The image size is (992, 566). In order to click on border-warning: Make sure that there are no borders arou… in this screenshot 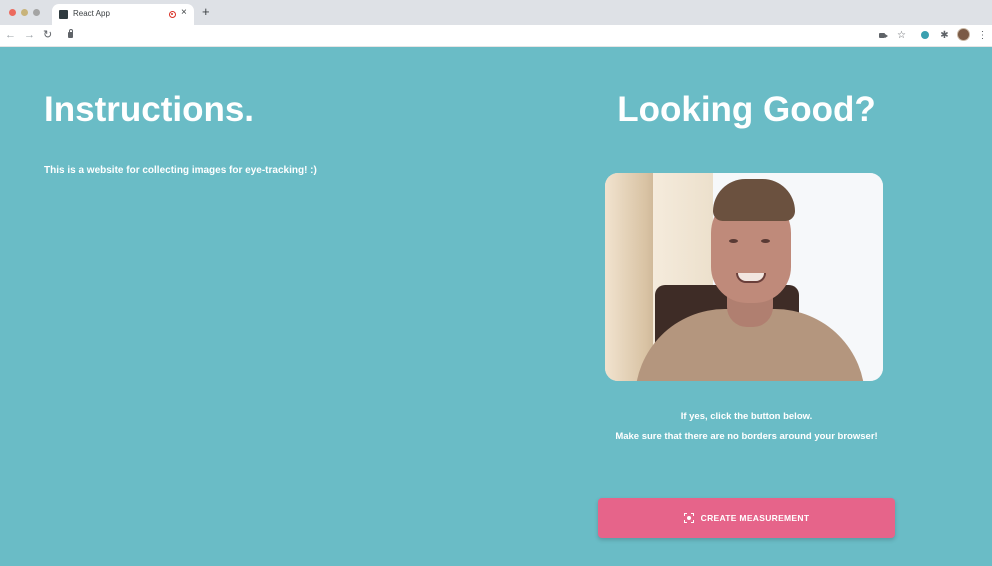, I will do `click(746, 436)`.